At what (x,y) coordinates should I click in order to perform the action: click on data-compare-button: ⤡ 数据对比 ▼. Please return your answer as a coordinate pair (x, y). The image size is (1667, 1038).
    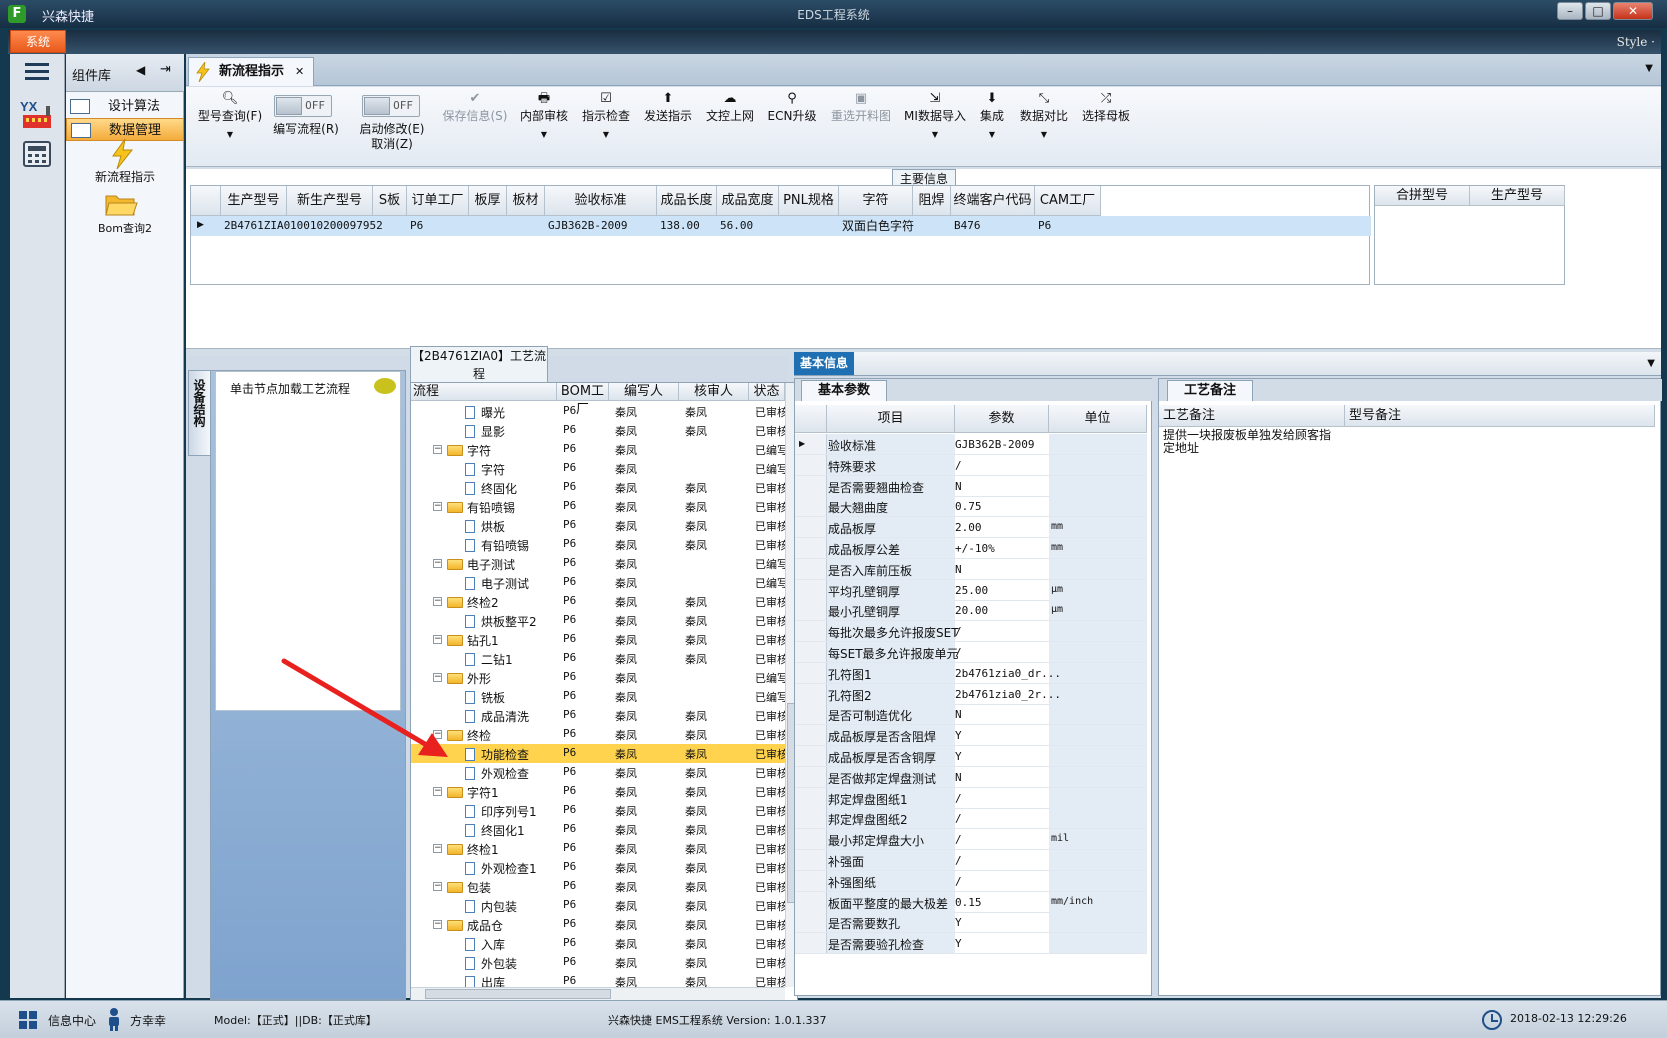
    Looking at the image, I should click on (1044, 115).